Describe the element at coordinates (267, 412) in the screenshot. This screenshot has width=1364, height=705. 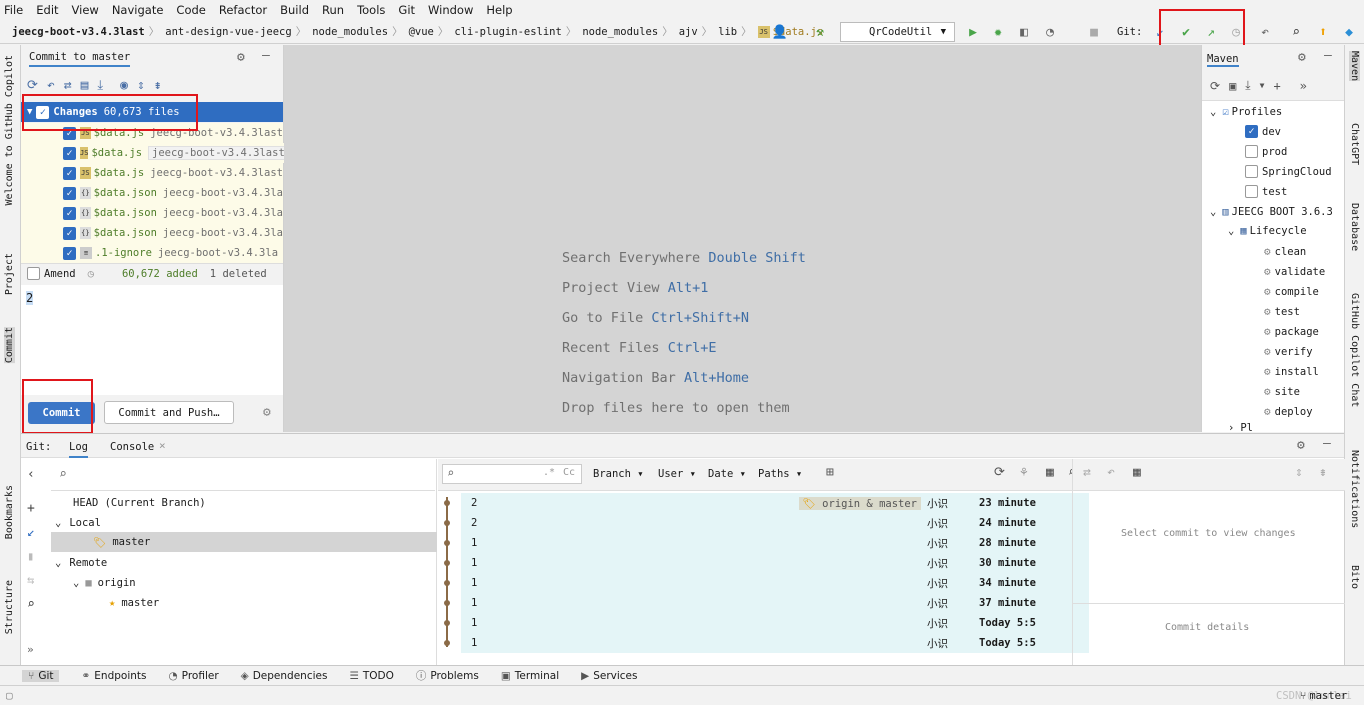
I see `commit-options-gear-icon: ⚙` at that location.